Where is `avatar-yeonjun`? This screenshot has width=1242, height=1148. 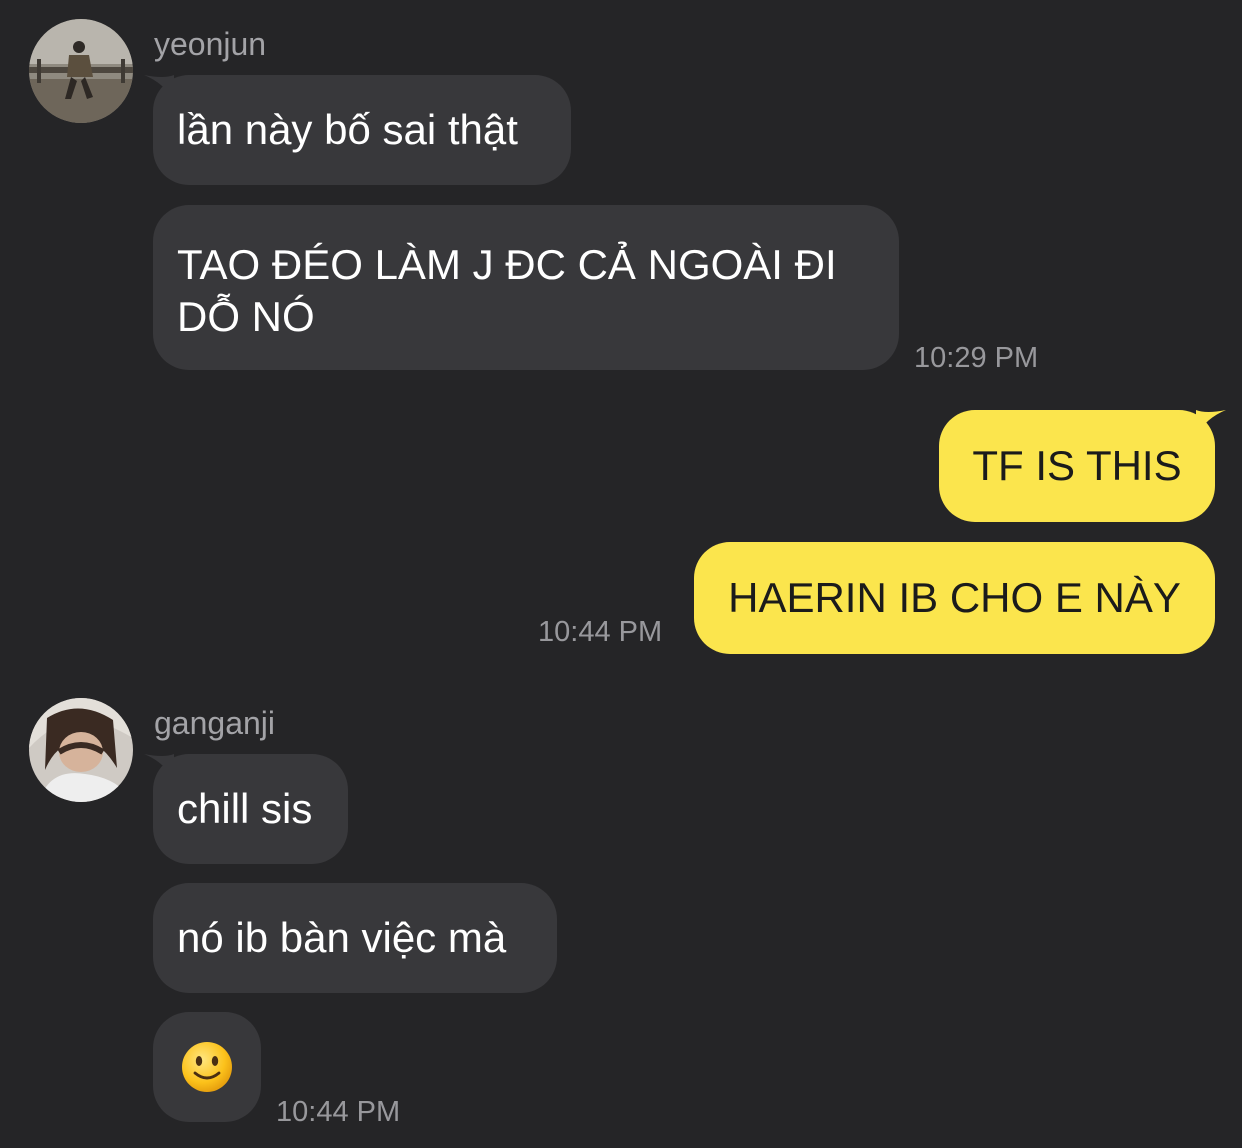
avatar-yeonjun is located at coordinates (81, 71).